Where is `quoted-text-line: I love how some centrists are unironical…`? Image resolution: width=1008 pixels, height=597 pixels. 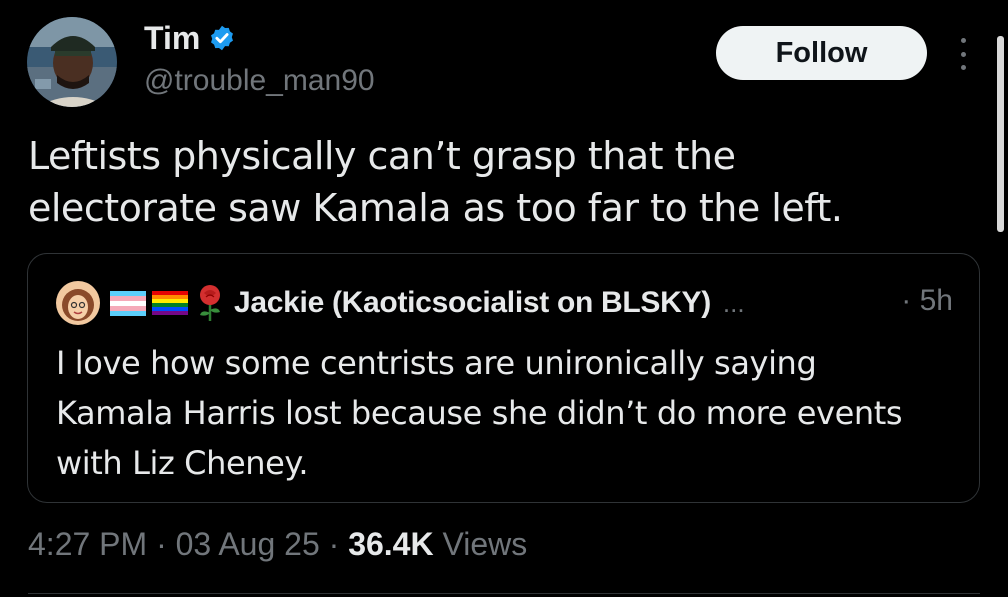
quoted-text-line: I love how some centrists are unironical… is located at coordinates (436, 363).